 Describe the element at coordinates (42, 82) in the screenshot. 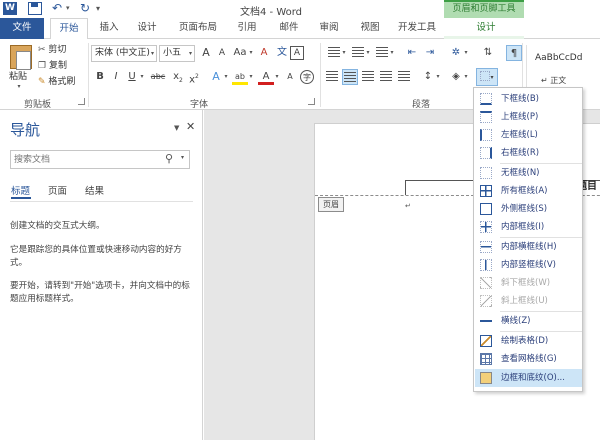

I see `brush-icon: ✎` at that location.